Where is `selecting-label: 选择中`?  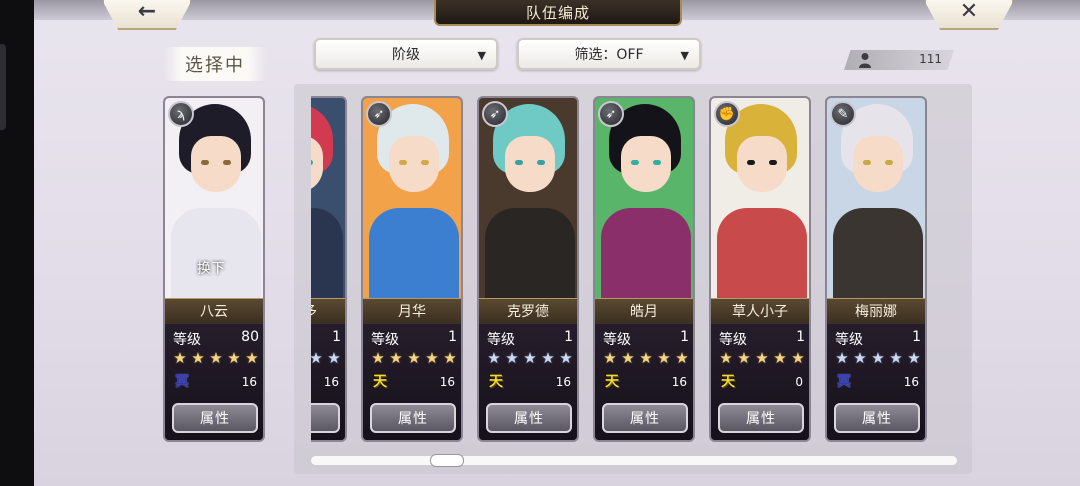 selecting-label: 选择中 is located at coordinates (215, 64).